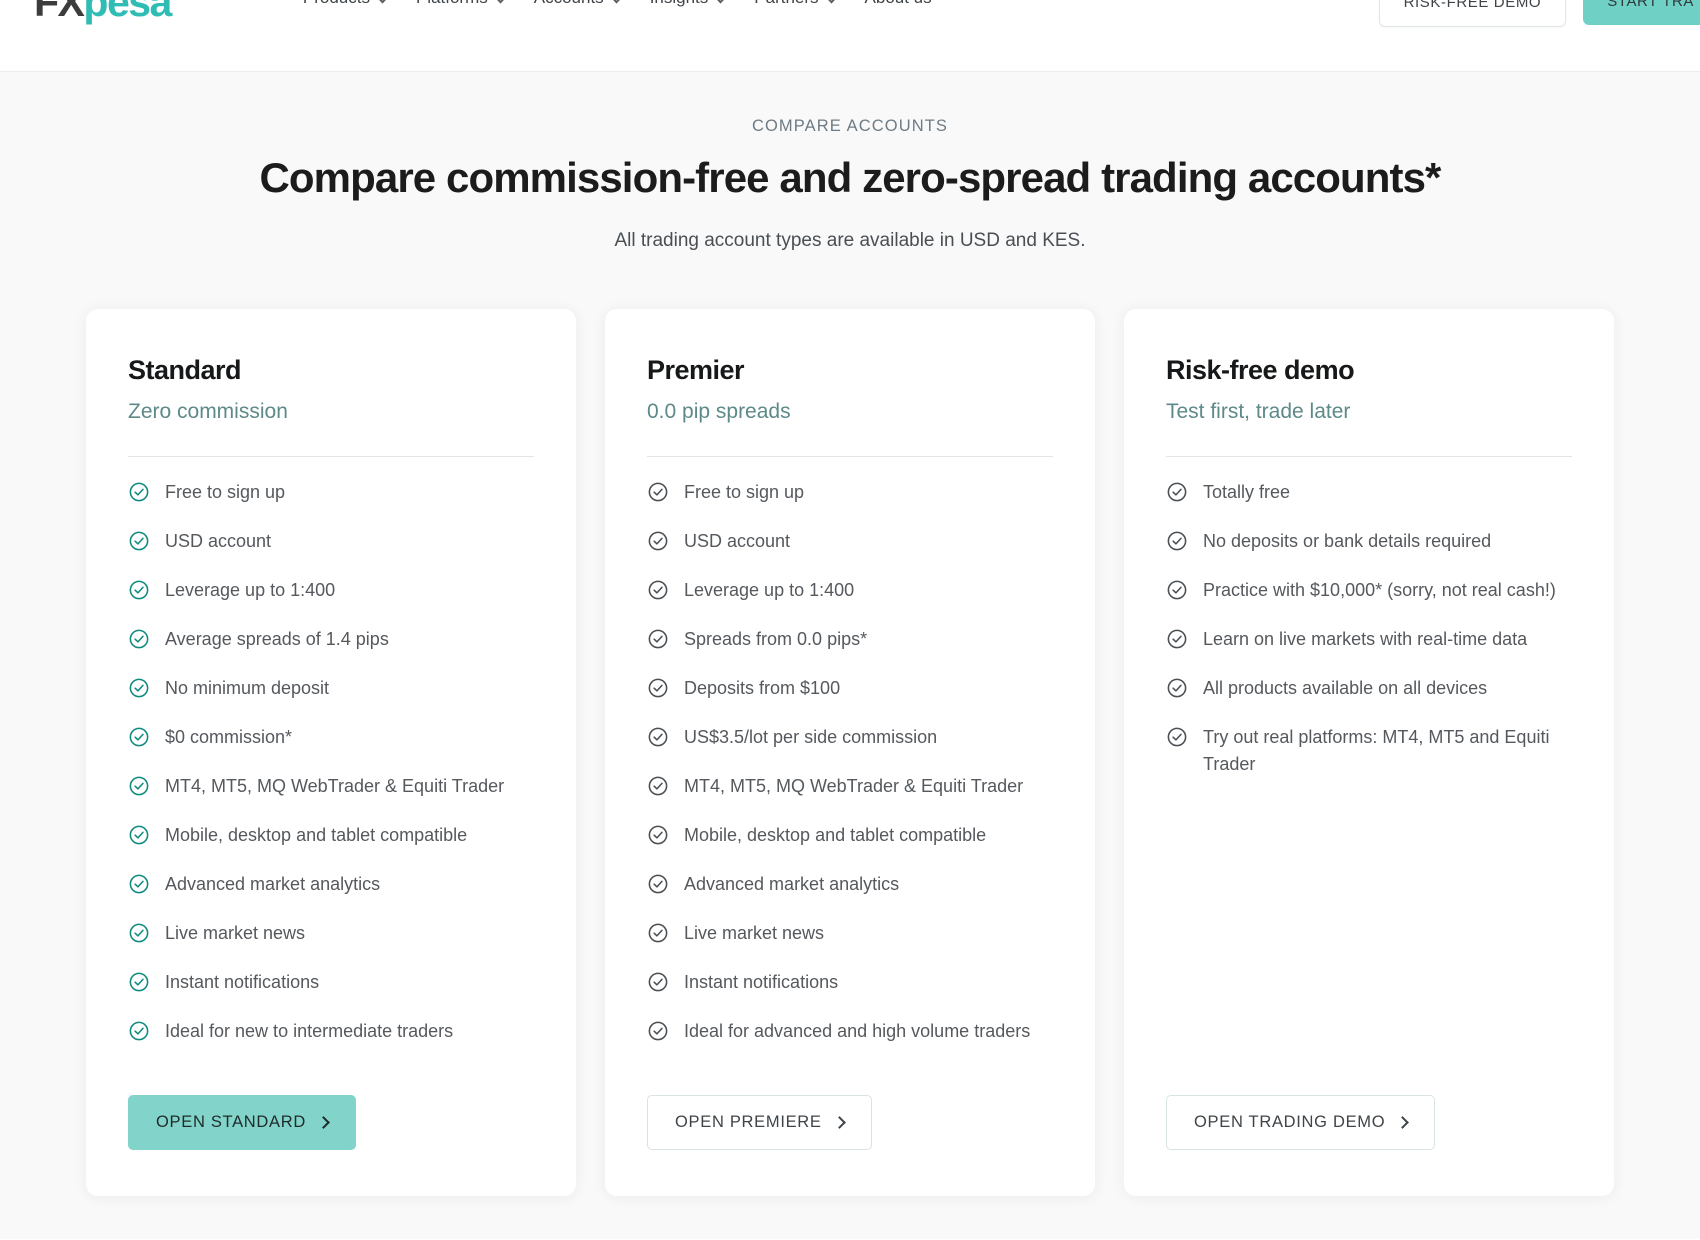  Describe the element at coordinates (331, 982) in the screenshot. I see `feature-item: Instant notifications` at that location.